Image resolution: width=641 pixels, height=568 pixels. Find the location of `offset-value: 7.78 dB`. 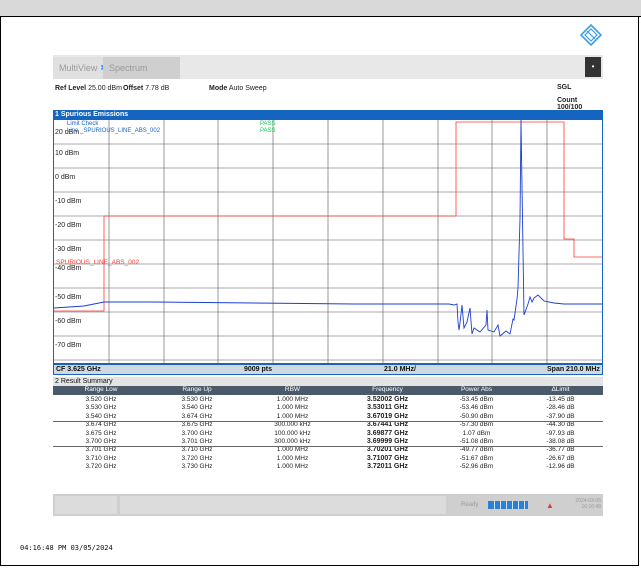

offset-value: 7.78 dB is located at coordinates (157, 88).